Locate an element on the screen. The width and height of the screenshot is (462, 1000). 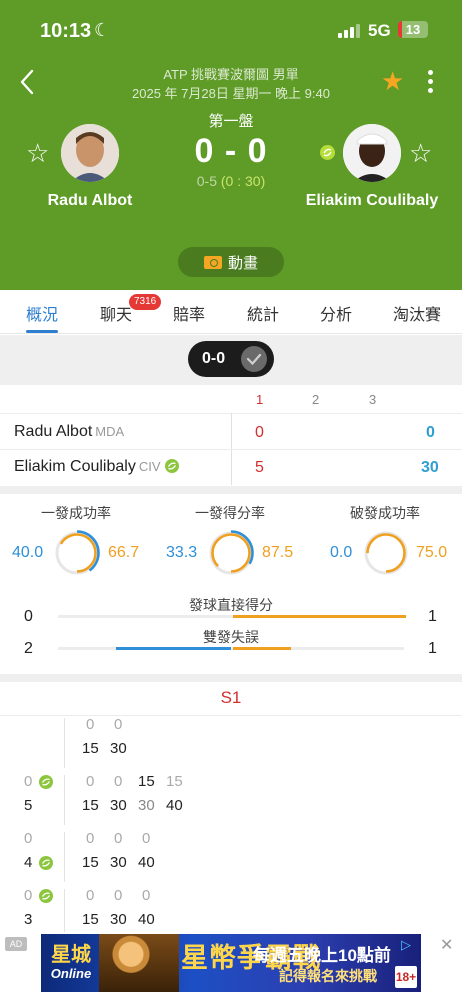
aces-right: 1 is located at coordinates (432, 616).